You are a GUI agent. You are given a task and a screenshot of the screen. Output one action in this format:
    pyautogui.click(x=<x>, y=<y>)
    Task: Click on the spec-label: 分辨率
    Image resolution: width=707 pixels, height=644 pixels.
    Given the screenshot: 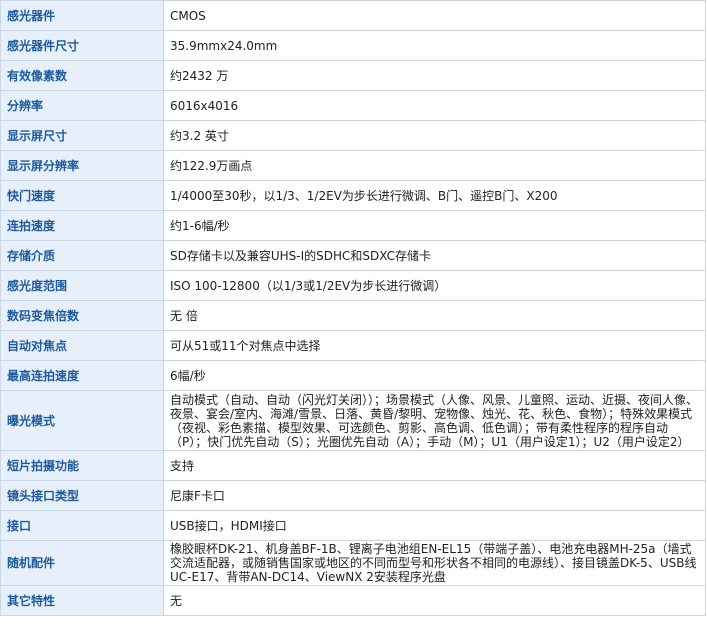 What is the action you would take?
    pyautogui.click(x=82, y=105)
    